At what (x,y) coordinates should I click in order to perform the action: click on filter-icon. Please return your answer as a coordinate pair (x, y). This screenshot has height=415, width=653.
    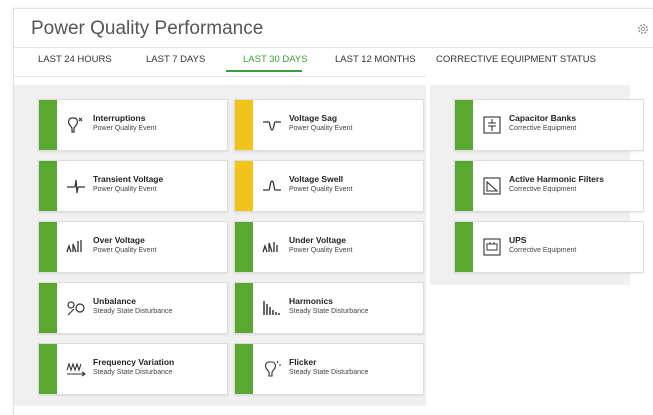
    Looking at the image, I should click on (492, 186).